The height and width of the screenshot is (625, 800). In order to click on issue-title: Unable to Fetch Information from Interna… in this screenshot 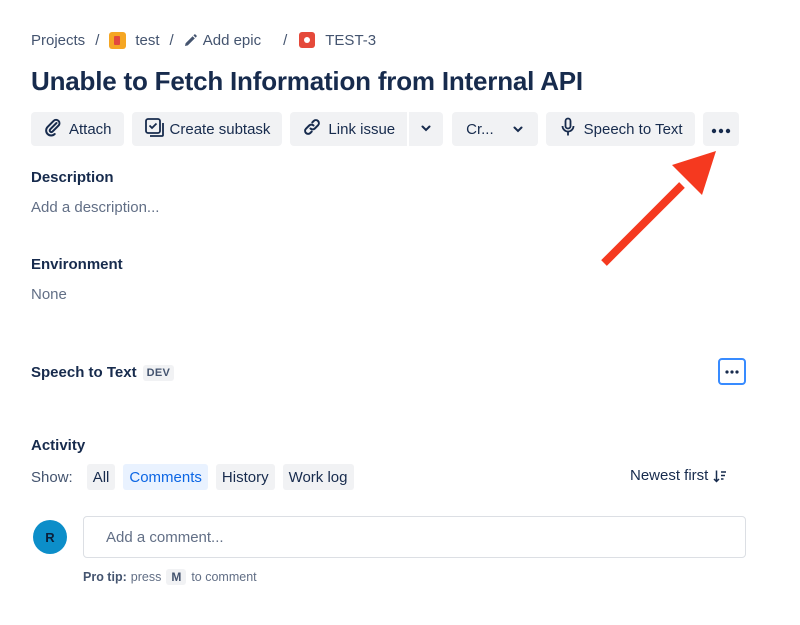, I will do `click(307, 81)`.